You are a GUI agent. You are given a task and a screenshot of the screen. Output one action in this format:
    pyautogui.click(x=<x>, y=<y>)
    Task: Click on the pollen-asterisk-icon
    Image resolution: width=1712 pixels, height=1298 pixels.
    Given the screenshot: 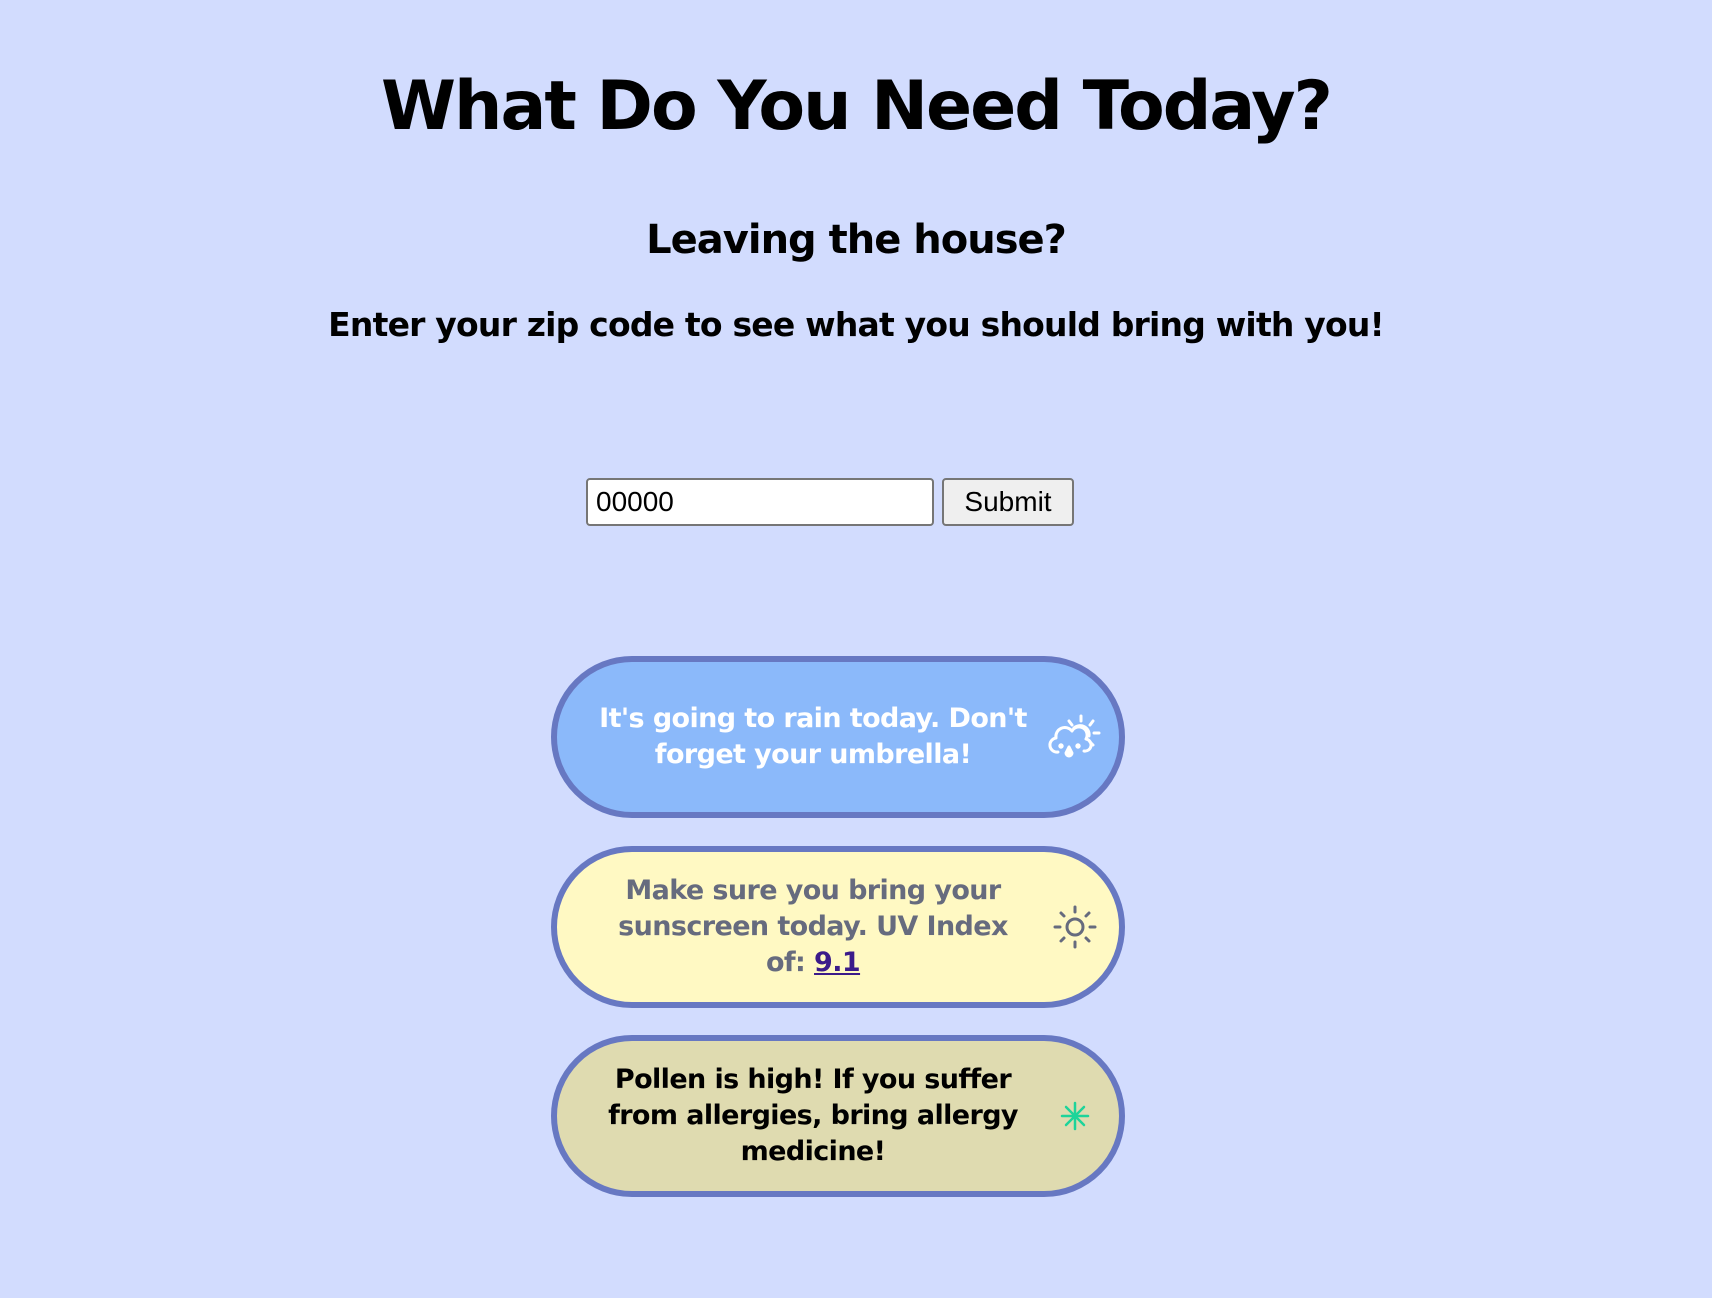 What is the action you would take?
    pyautogui.click(x=1075, y=1116)
    